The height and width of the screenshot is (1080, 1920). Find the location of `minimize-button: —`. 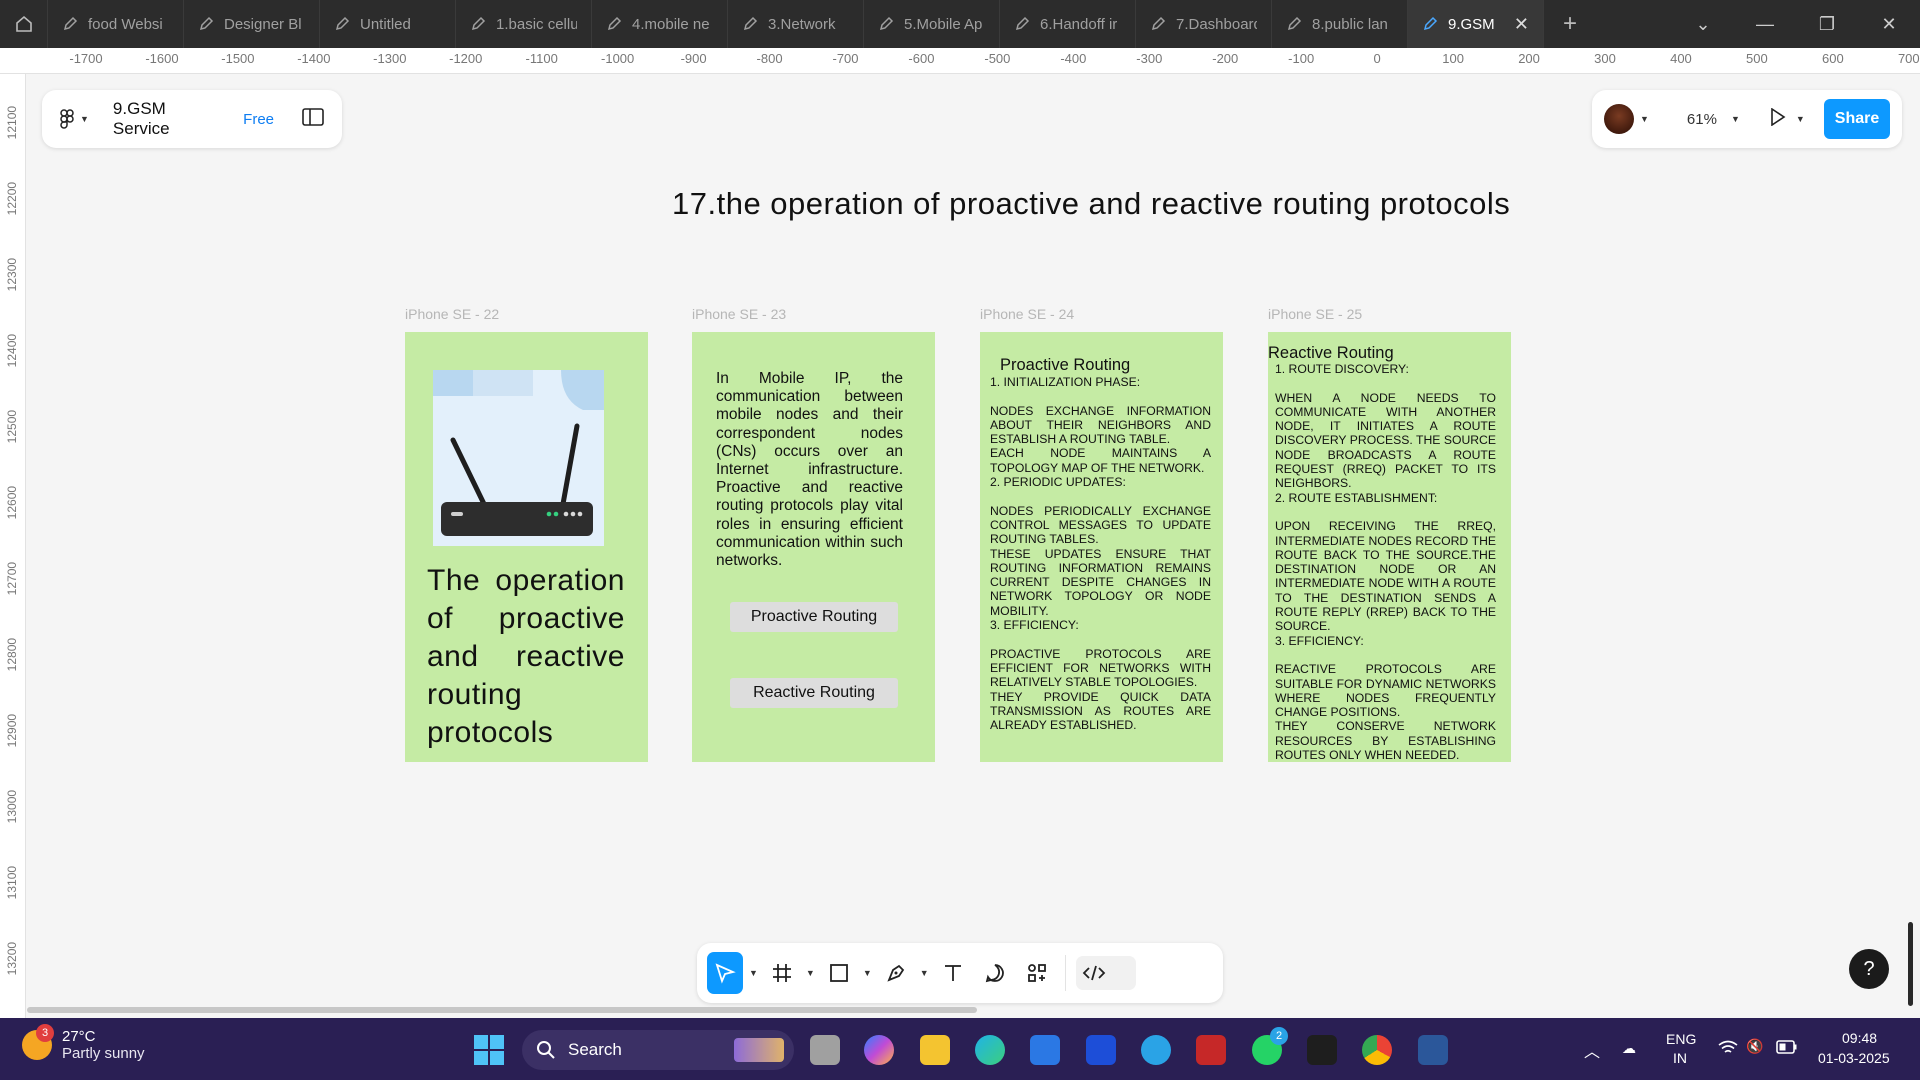

minimize-button: — is located at coordinates (1765, 24).